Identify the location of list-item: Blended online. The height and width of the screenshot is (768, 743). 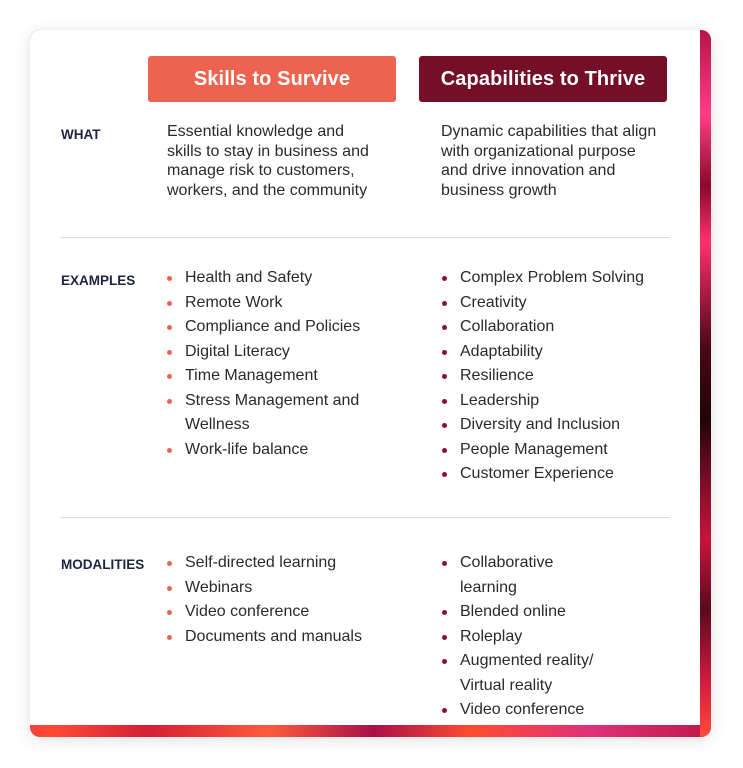
(521, 612).